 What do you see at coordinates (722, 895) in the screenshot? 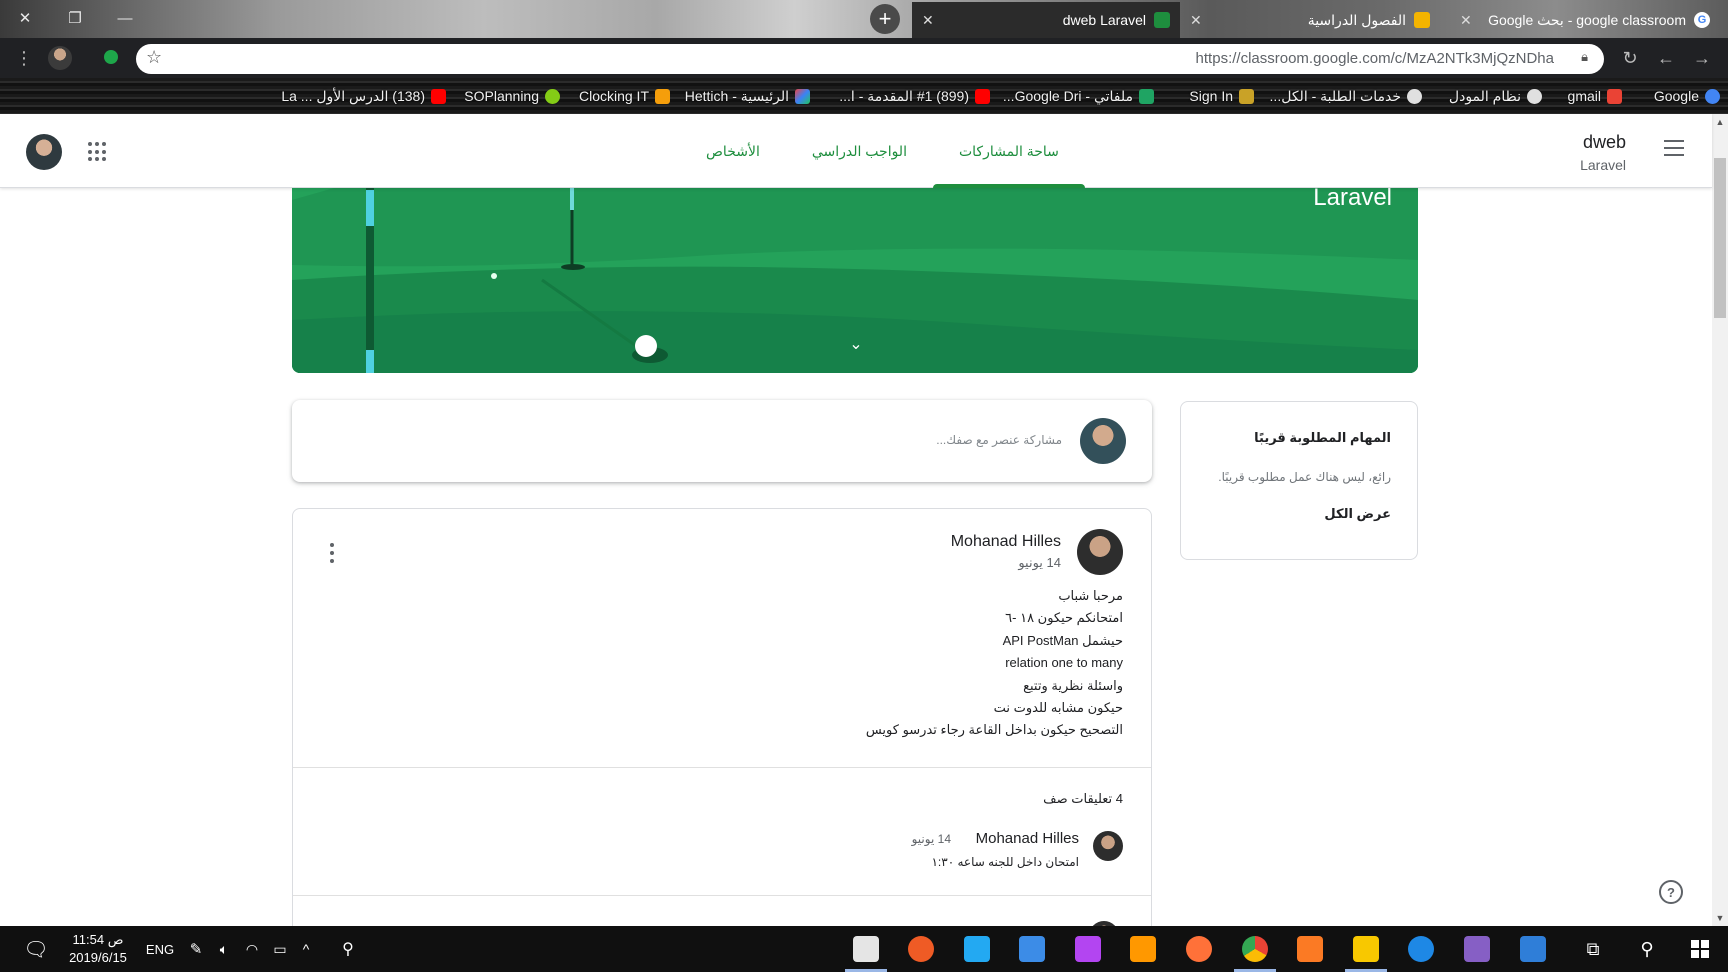
I see `divider` at bounding box center [722, 895].